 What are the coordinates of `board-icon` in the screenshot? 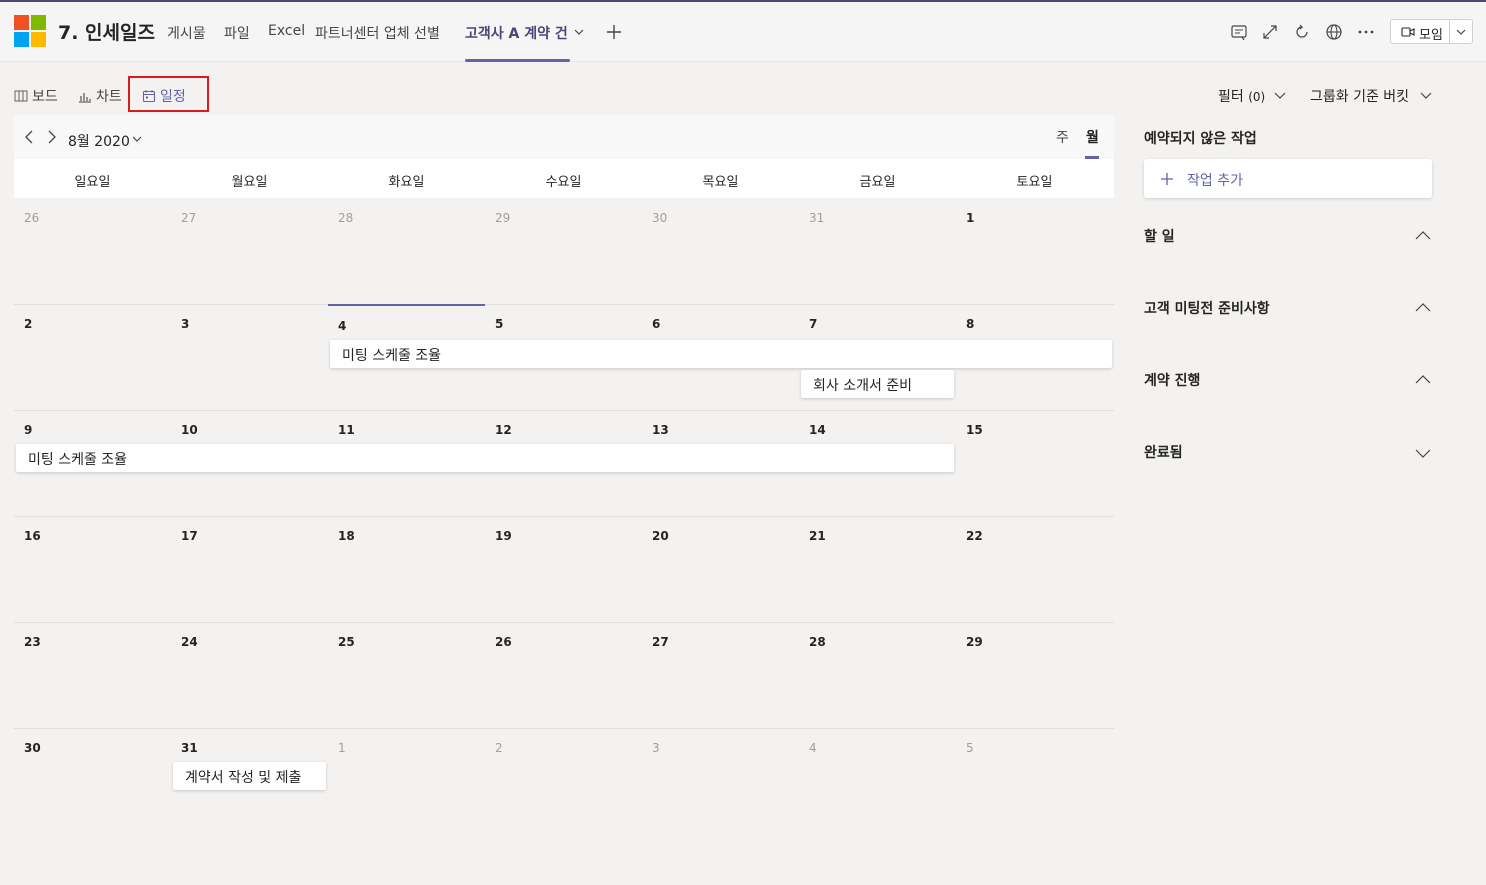 It's located at (21, 96).